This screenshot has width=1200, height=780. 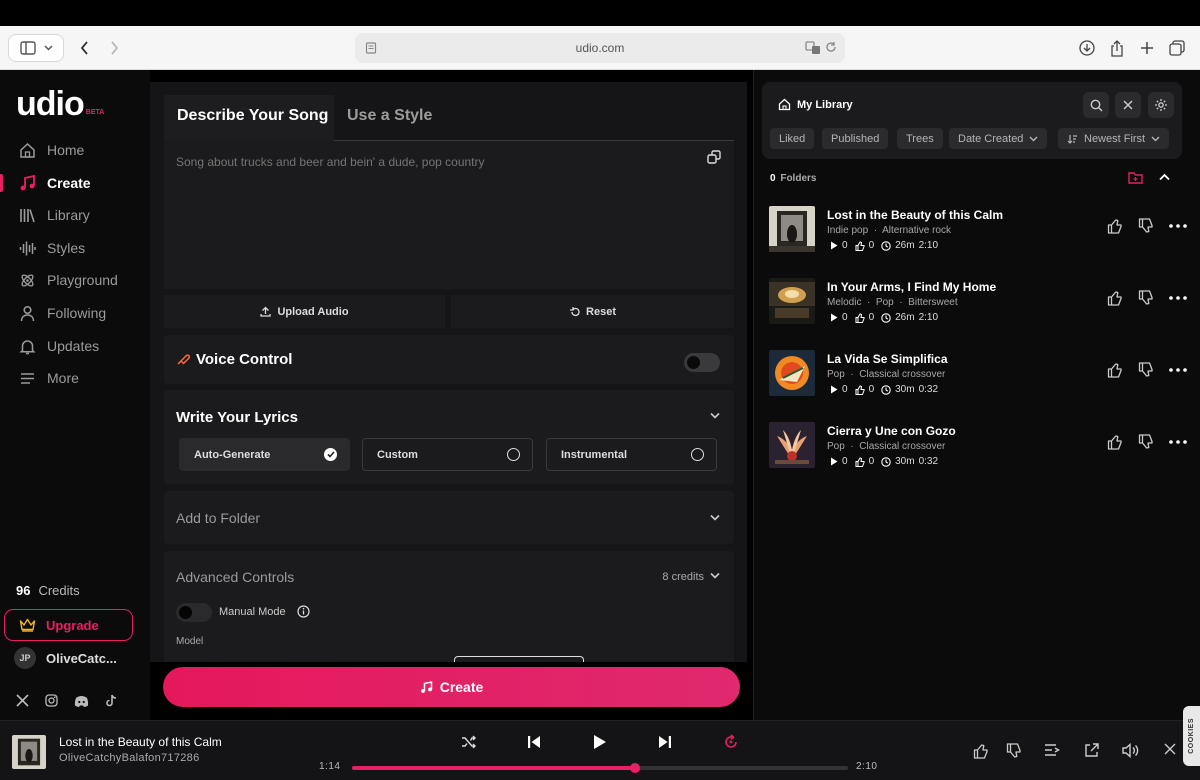 I want to click on library-close-button, so click(x=1128, y=105).